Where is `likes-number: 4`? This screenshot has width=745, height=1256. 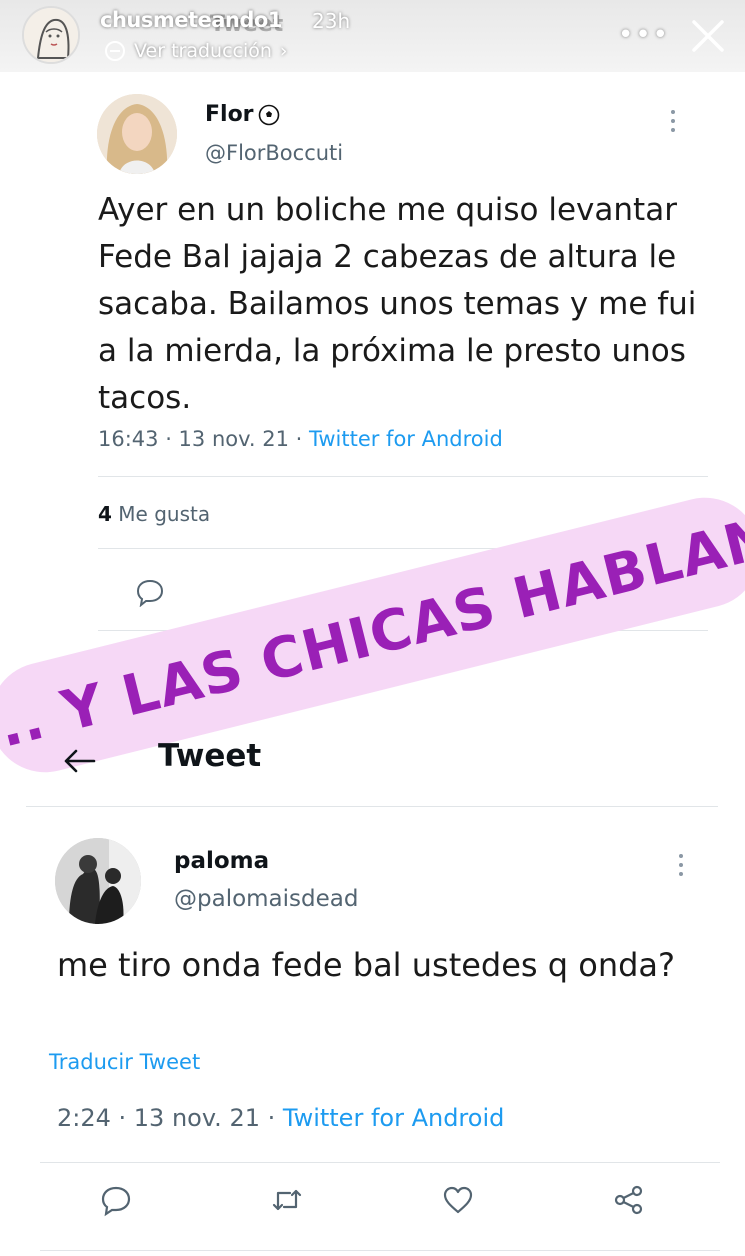 likes-number: 4 is located at coordinates (105, 514).